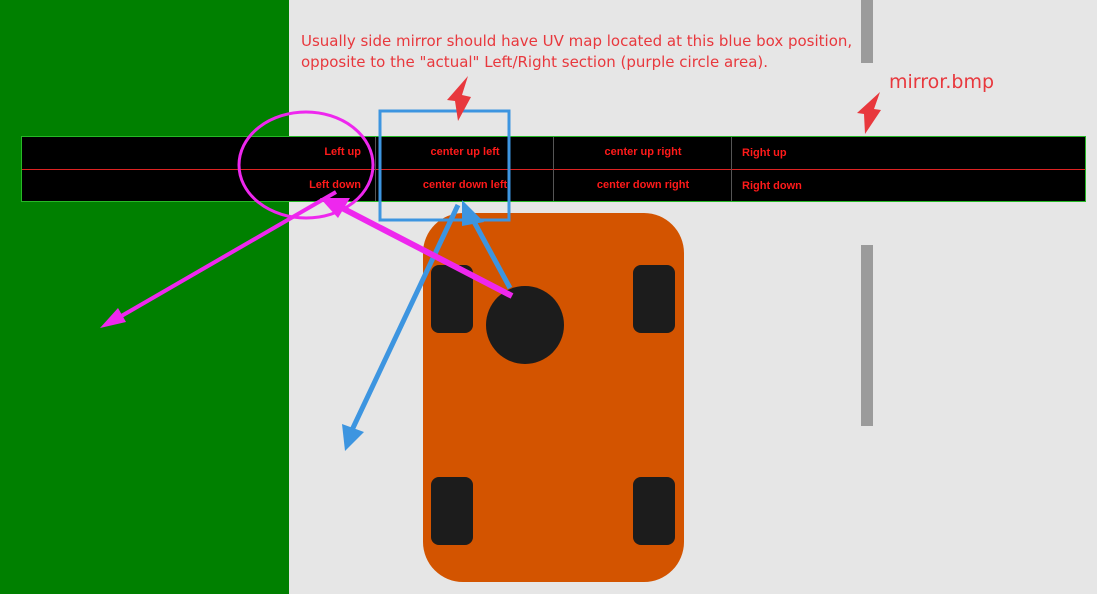 This screenshot has width=1097, height=594. I want to click on wheel-rear-right, so click(654, 511).